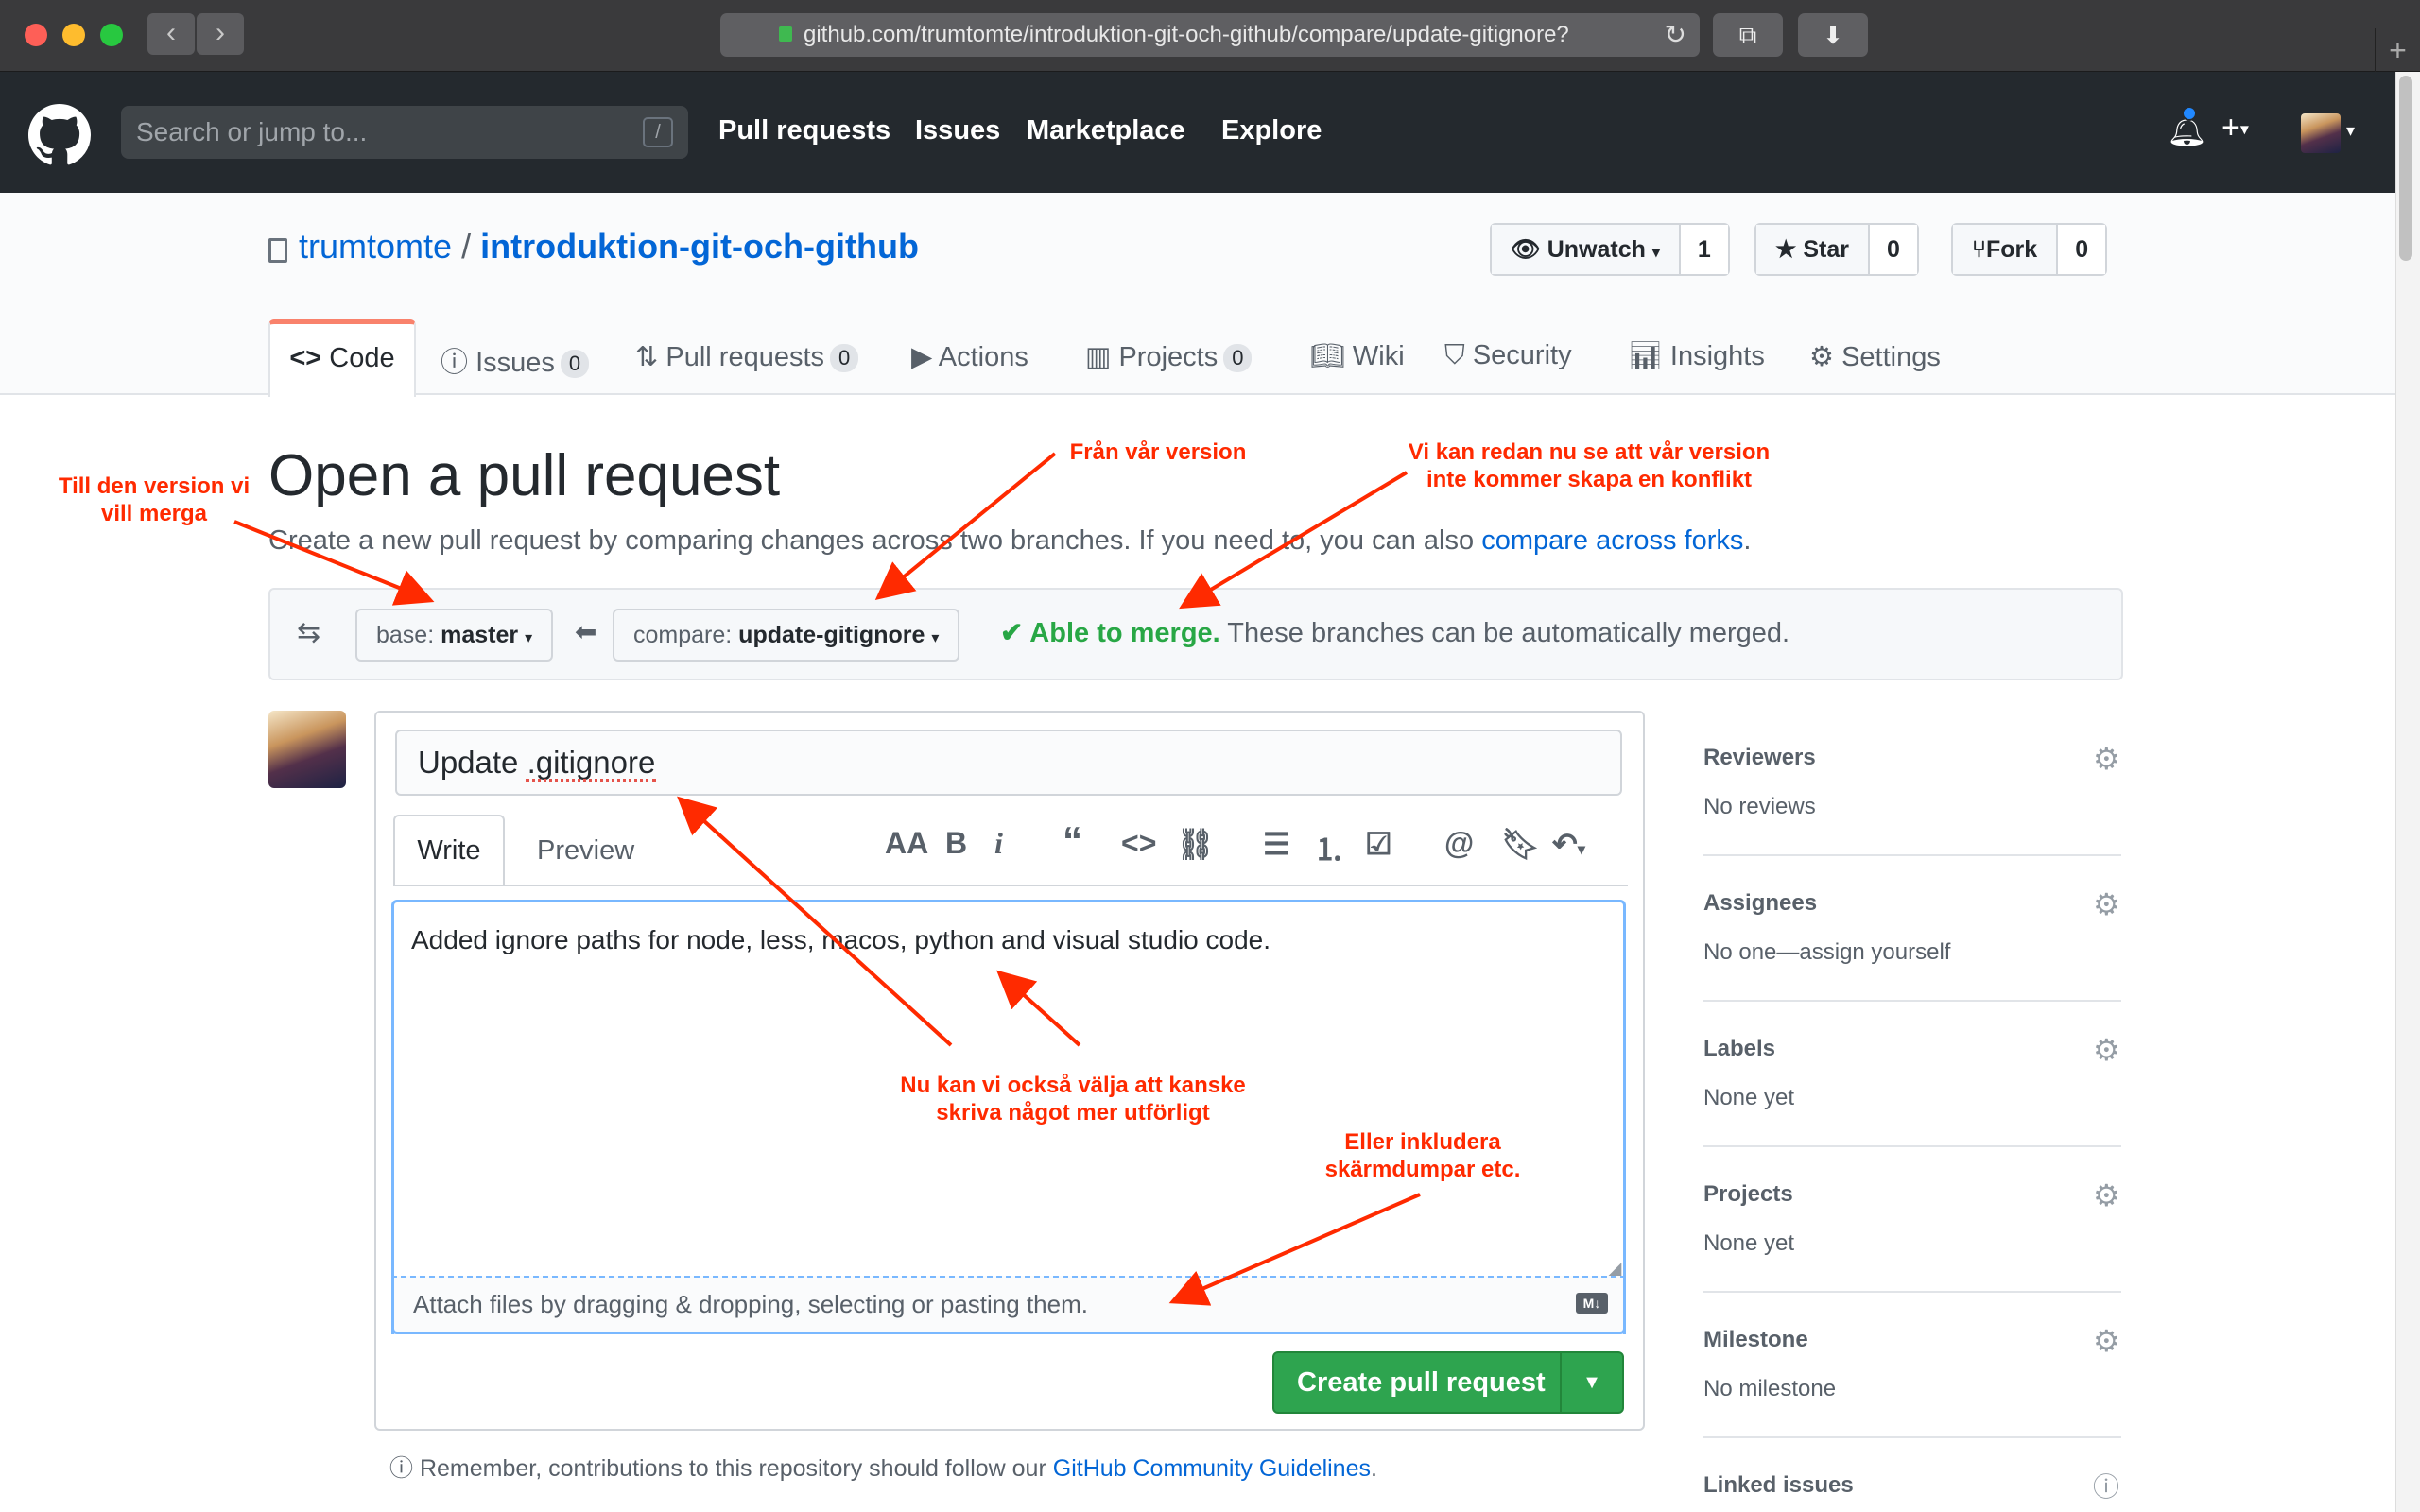 This screenshot has width=2420, height=1512. I want to click on compare-branch-select: compare: update-gitignore ▾, so click(786, 635).